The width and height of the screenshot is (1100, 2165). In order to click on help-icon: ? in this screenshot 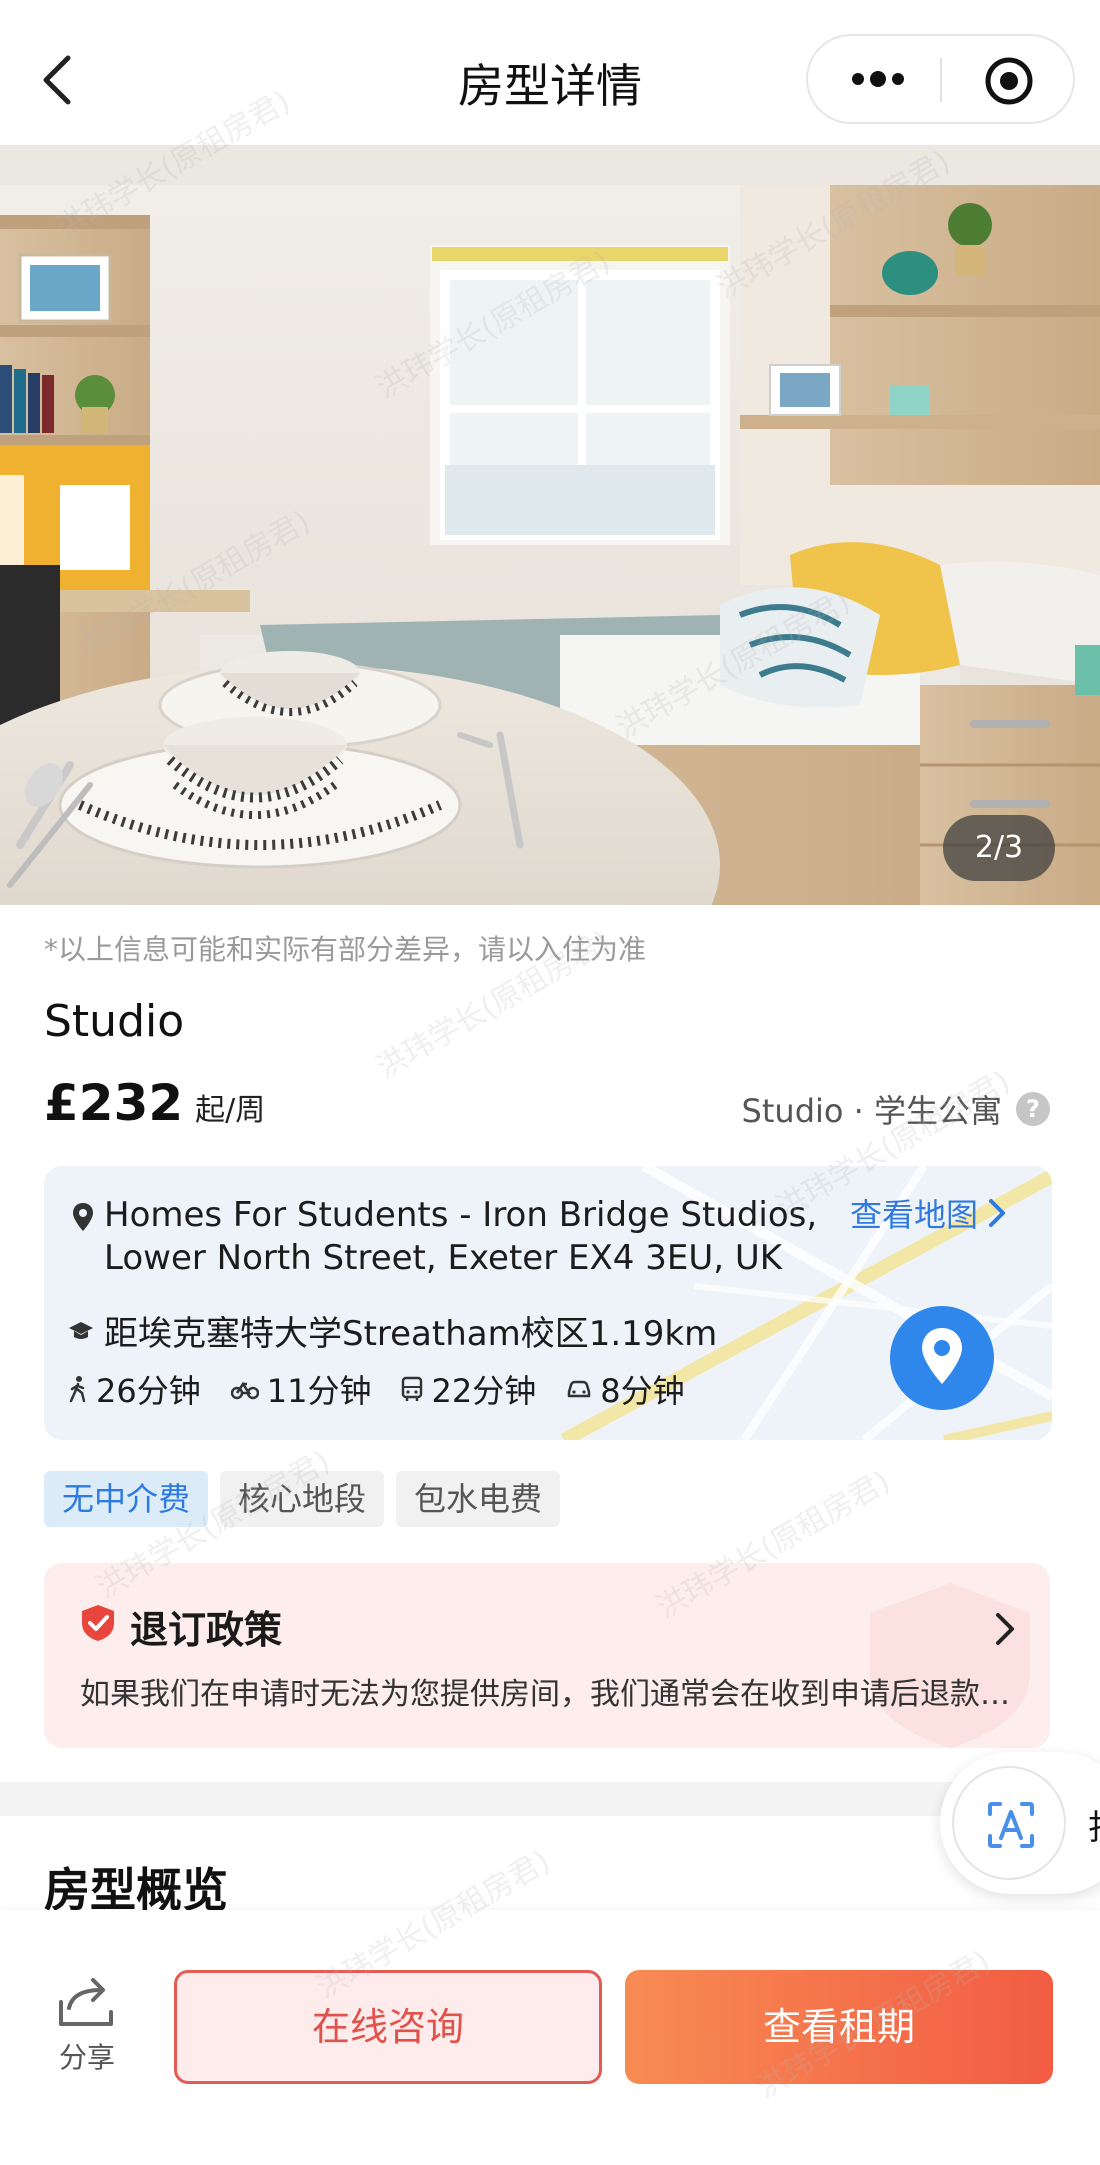, I will do `click(1033, 1109)`.